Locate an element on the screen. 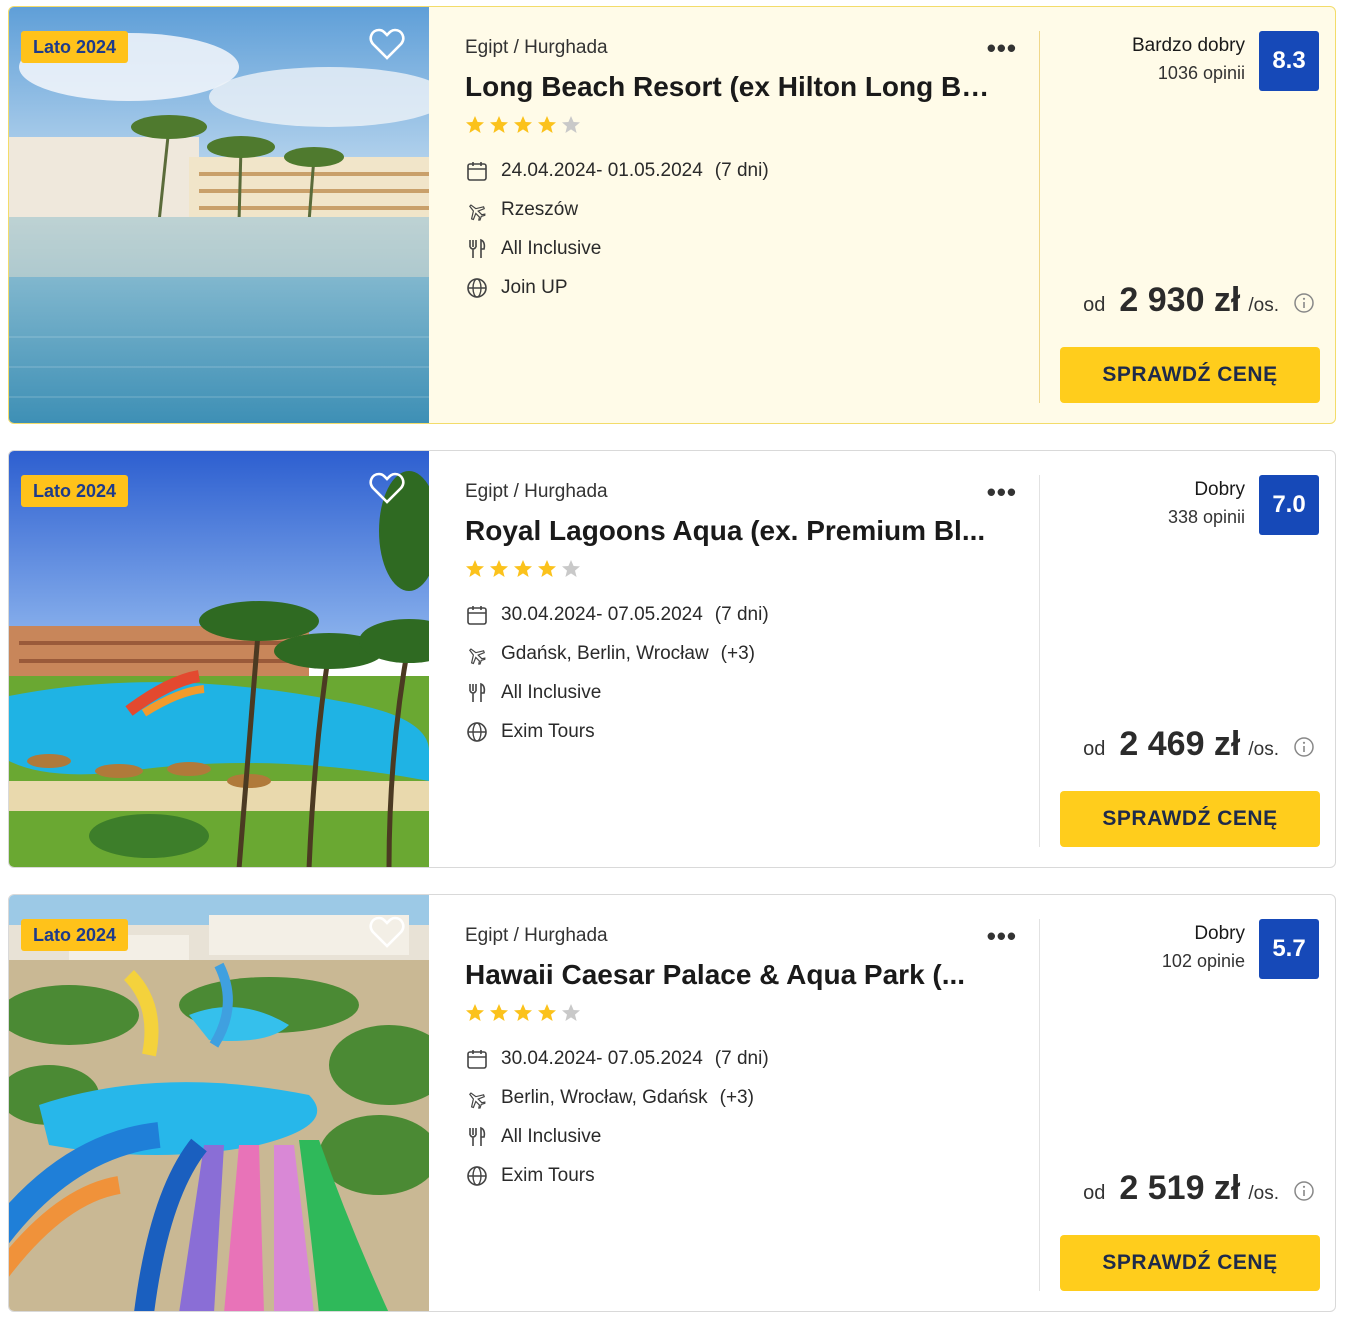 The image size is (1352, 1320). review-count: 1036 opinii is located at coordinates (1201, 73).